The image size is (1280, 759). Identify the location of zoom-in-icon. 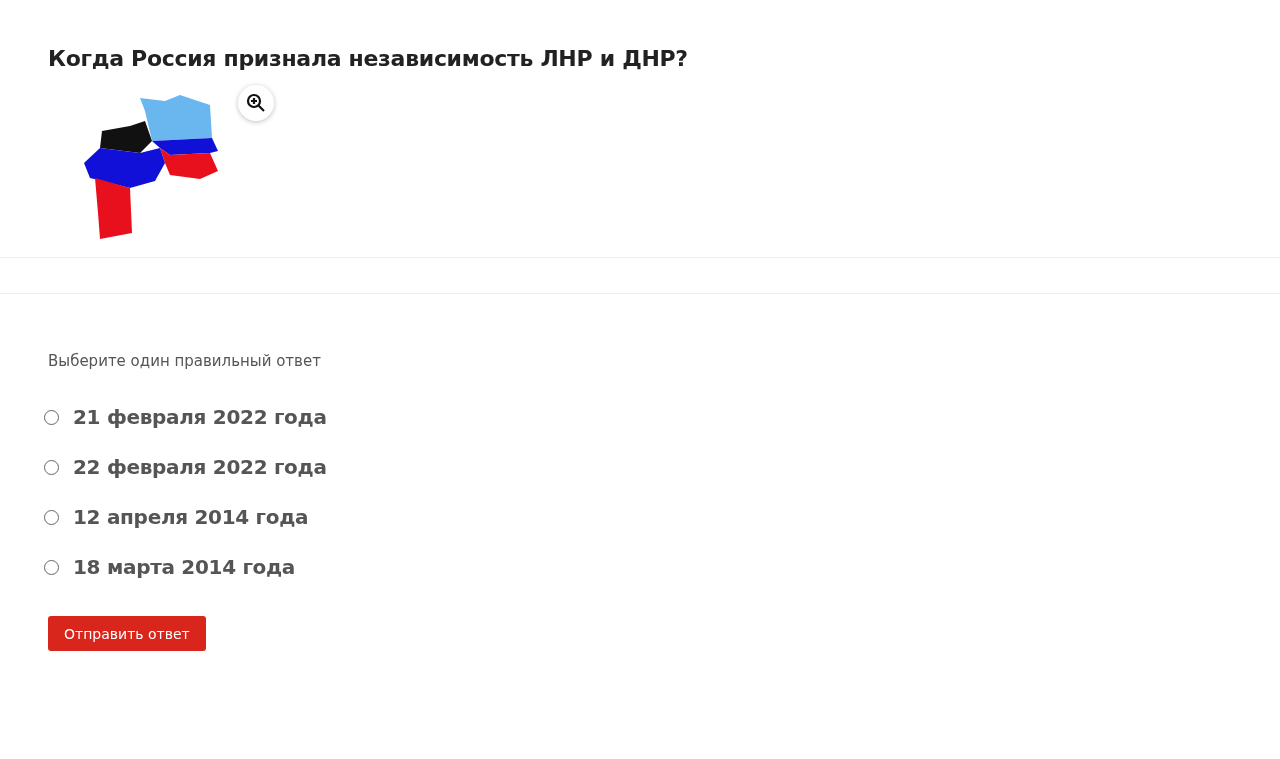
(256, 103).